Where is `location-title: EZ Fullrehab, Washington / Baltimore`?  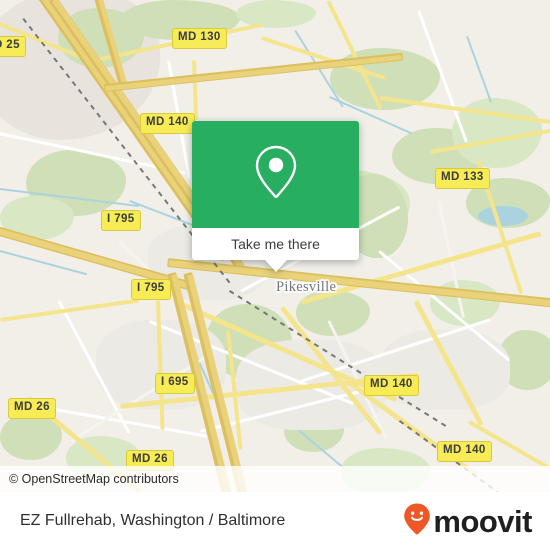
location-title: EZ Fullrehab, Washington / Baltimore is located at coordinates (153, 520).